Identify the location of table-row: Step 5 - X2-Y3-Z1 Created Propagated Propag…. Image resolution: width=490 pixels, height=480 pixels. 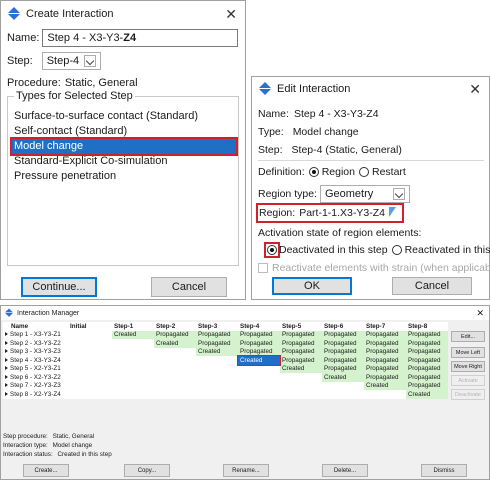
(225, 369).